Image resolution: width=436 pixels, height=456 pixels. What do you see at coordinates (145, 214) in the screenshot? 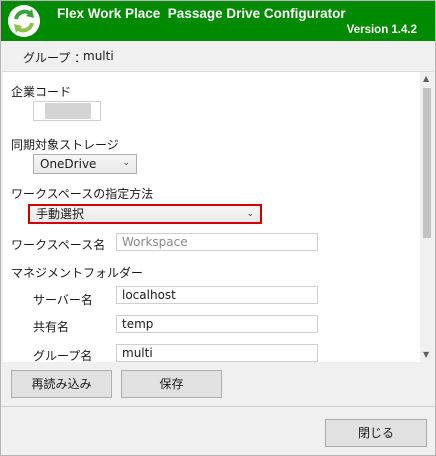
I see `workspace-method-select: 手動選択 ⌄` at bounding box center [145, 214].